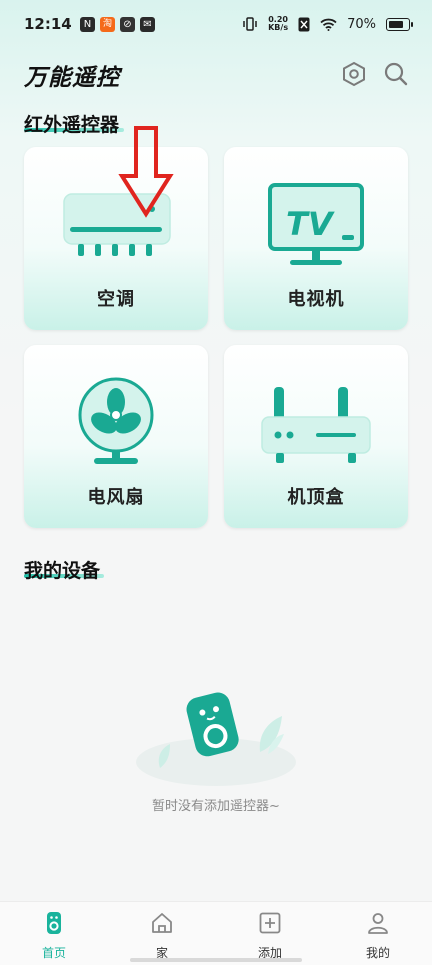  I want to click on fan-icon, so click(116, 420).